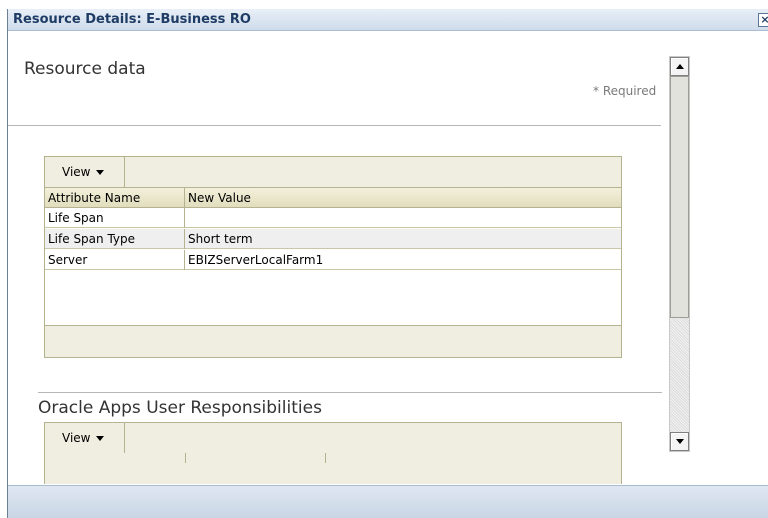 This screenshot has height=518, width=768. I want to click on new-value-cell: EBIZServerLocalFarm1, so click(403, 260).